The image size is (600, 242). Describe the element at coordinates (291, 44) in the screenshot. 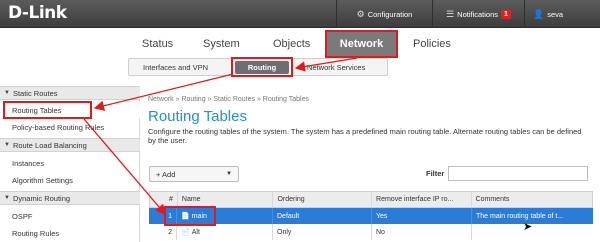

I see `tab-objects: Objects` at that location.